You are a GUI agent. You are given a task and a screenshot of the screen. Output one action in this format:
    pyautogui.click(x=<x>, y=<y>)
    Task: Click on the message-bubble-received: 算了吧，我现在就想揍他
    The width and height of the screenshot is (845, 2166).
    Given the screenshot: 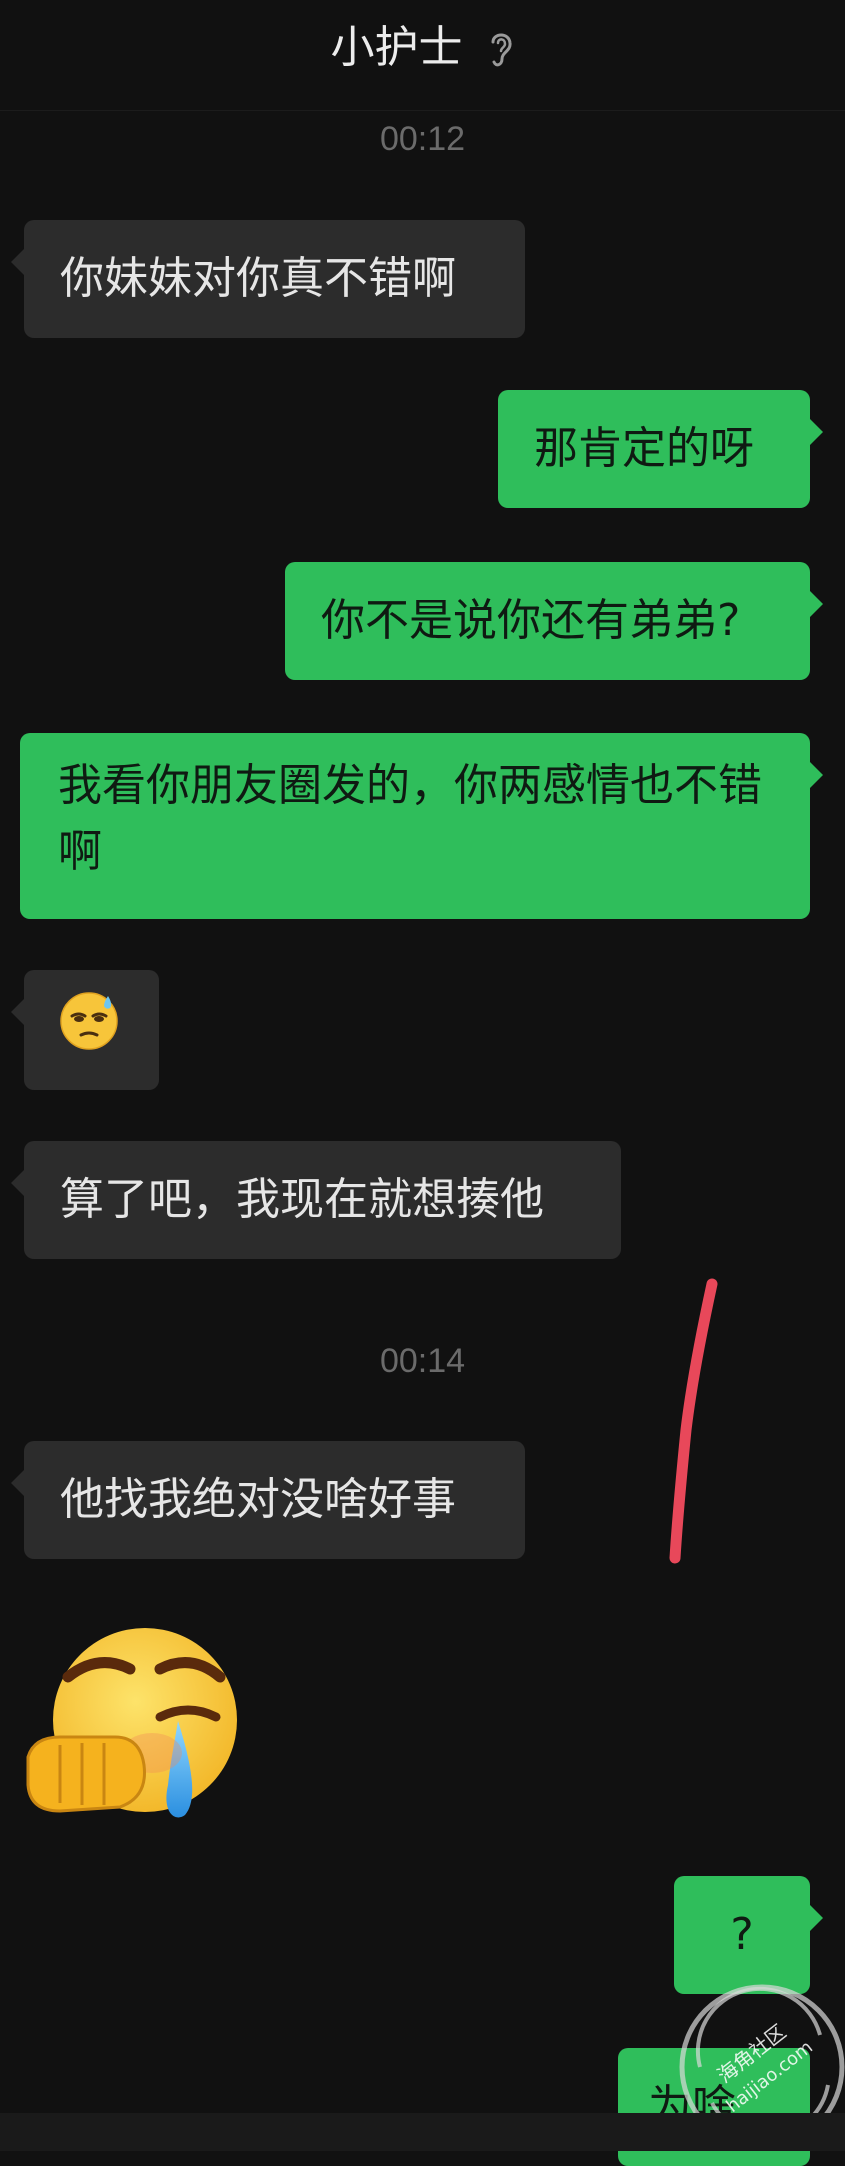 What is the action you would take?
    pyautogui.click(x=316, y=1200)
    